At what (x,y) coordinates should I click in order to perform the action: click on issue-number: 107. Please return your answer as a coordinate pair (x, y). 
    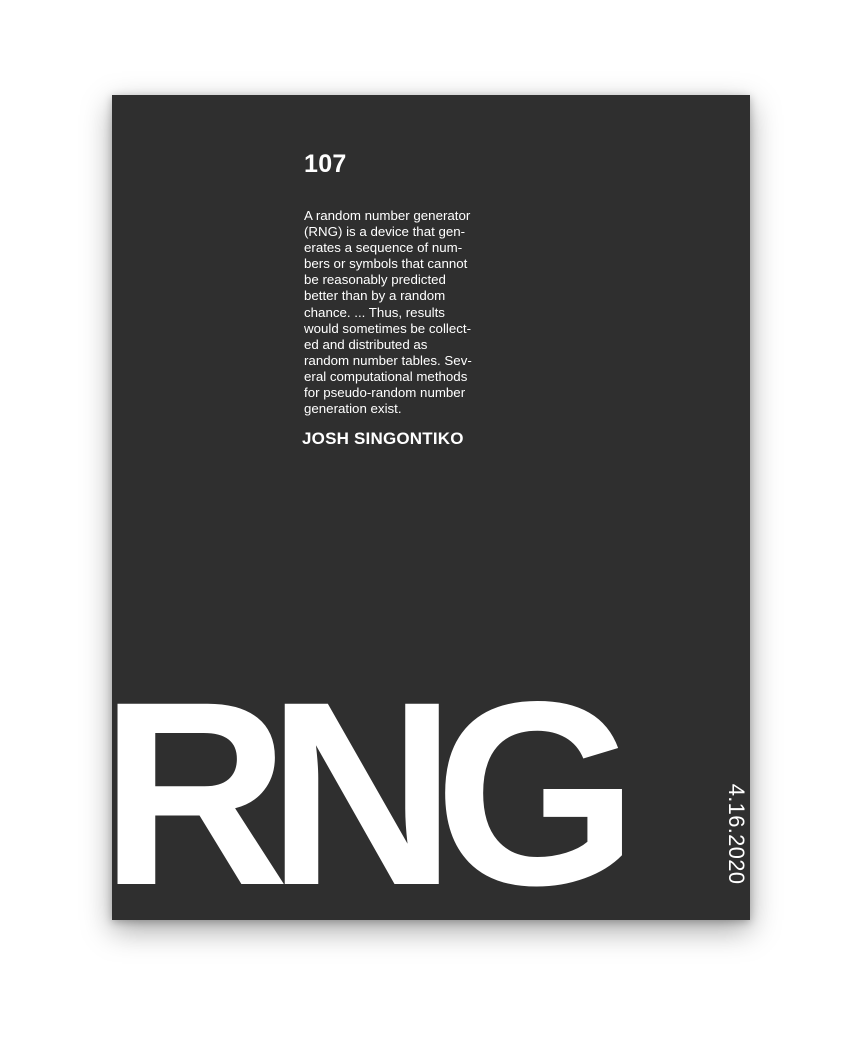
    Looking at the image, I should click on (325, 164).